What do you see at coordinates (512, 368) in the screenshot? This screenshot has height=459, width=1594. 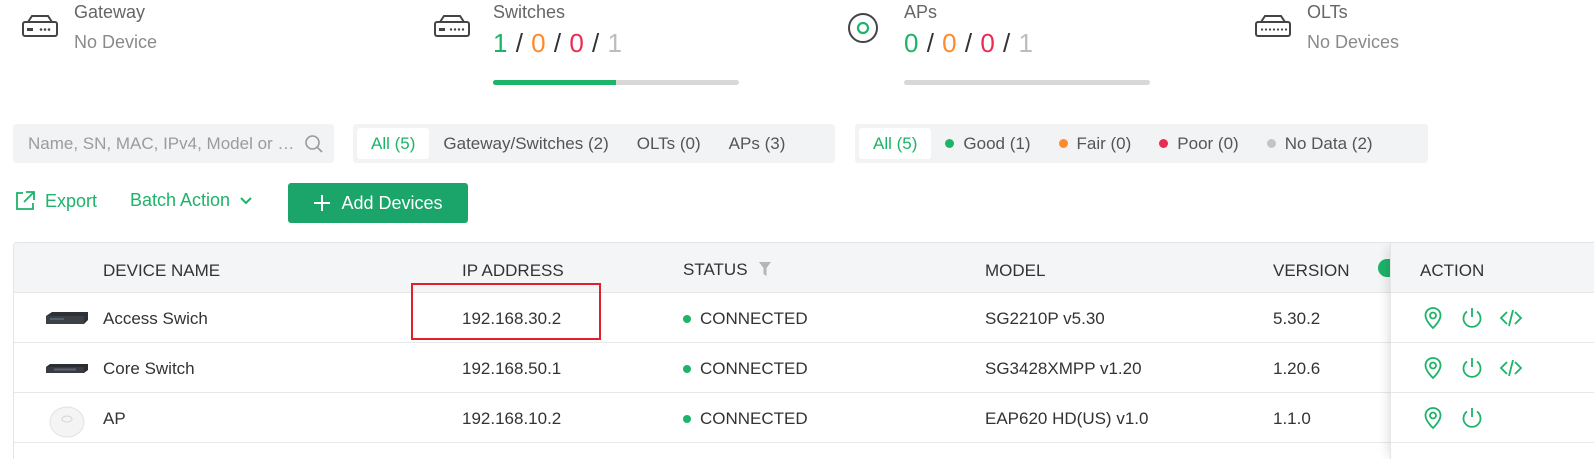 I see `ip-address: 192.168.50.1` at bounding box center [512, 368].